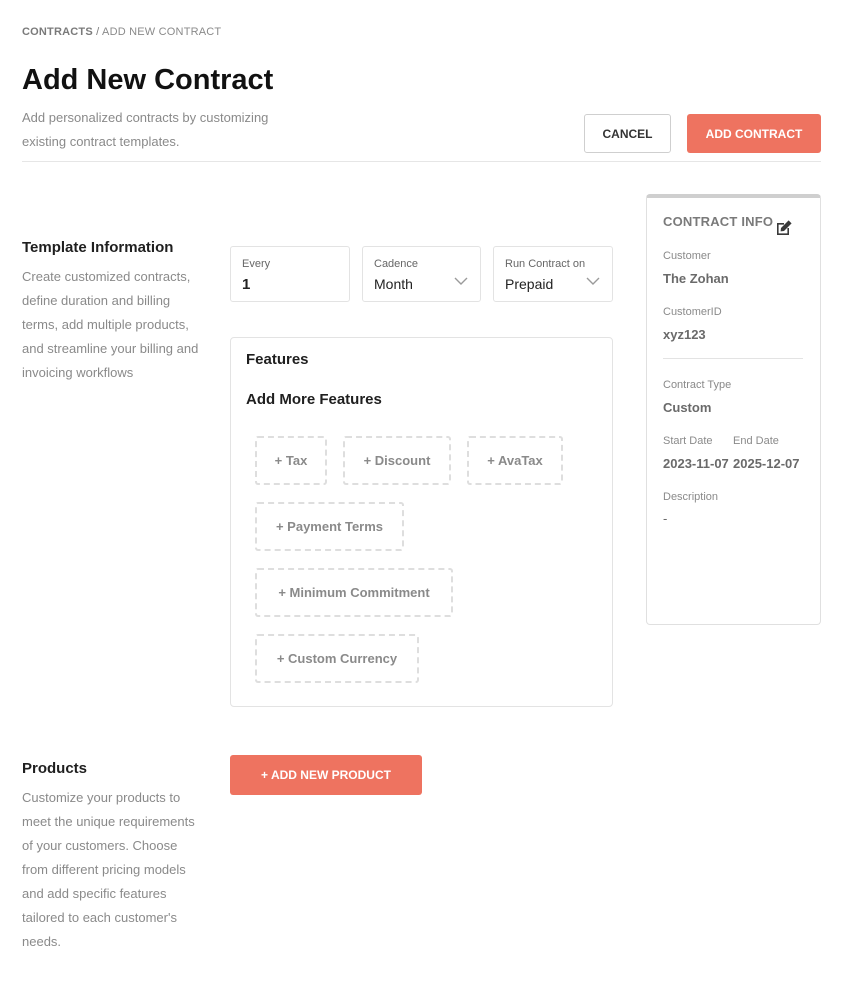 This screenshot has height=981, width=848. What do you see at coordinates (98, 247) in the screenshot?
I see `template-info-title: Template Information` at bounding box center [98, 247].